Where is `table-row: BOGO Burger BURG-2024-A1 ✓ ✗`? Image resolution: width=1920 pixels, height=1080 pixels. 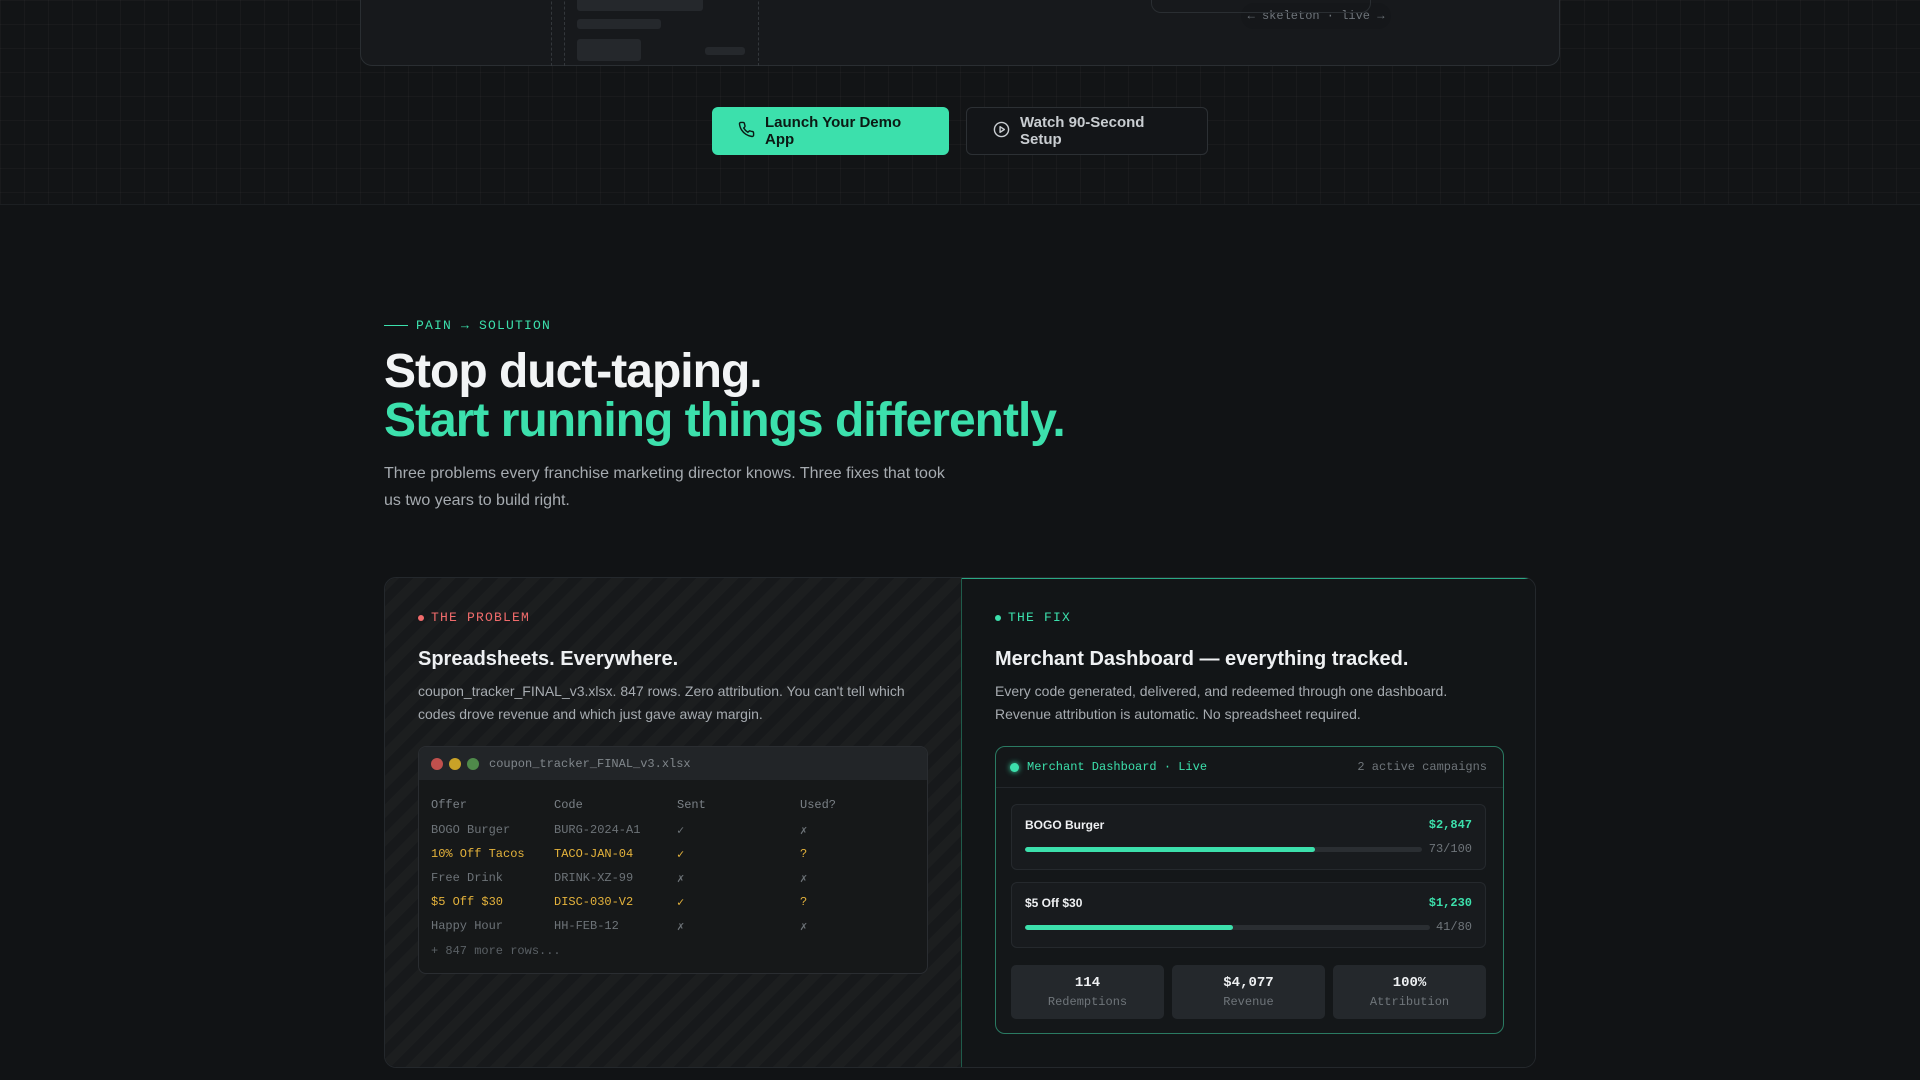 table-row: BOGO Burger BURG-2024-A1 ✓ ✗ is located at coordinates (673, 830).